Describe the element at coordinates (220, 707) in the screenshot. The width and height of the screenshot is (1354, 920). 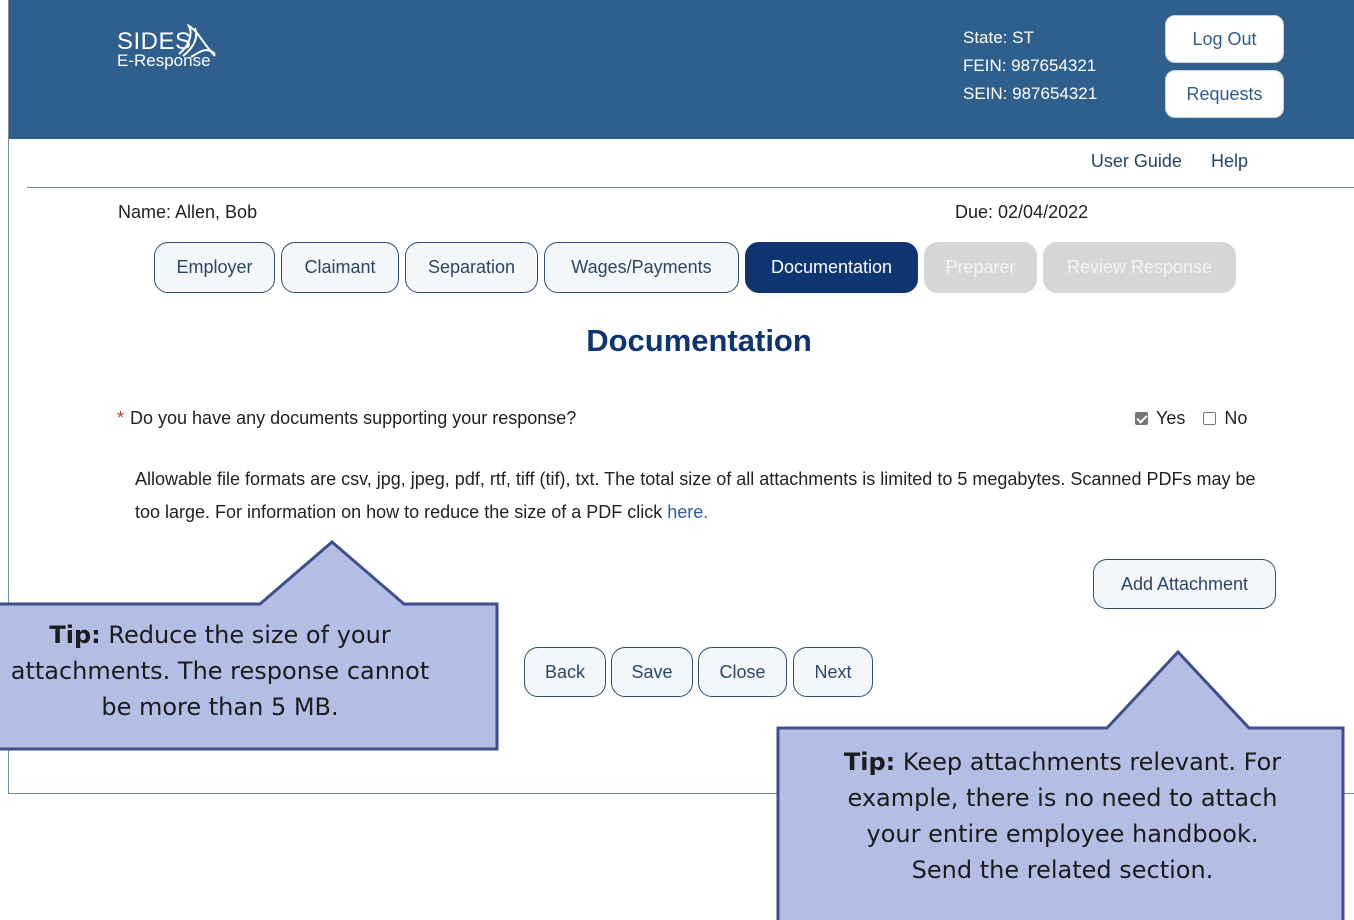
I see `tip1-line3: be more than 5 MB.` at that location.